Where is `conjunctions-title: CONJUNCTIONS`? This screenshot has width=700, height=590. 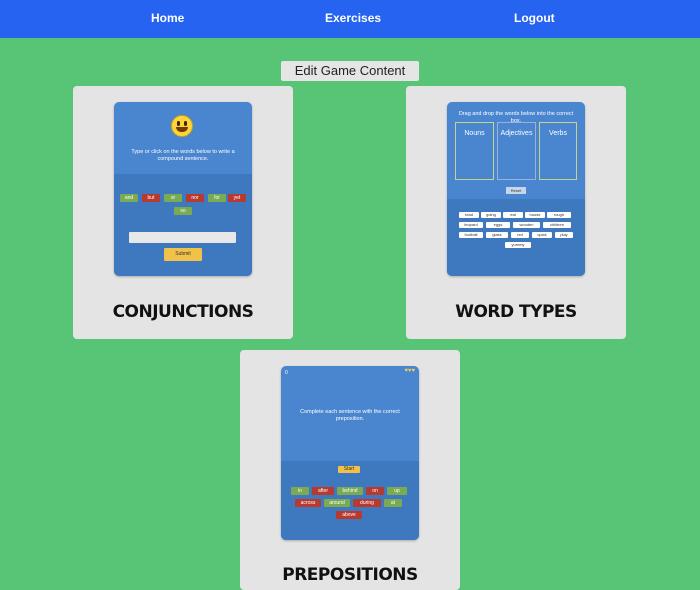
conjunctions-title: CONJUNCTIONS is located at coordinates (183, 312).